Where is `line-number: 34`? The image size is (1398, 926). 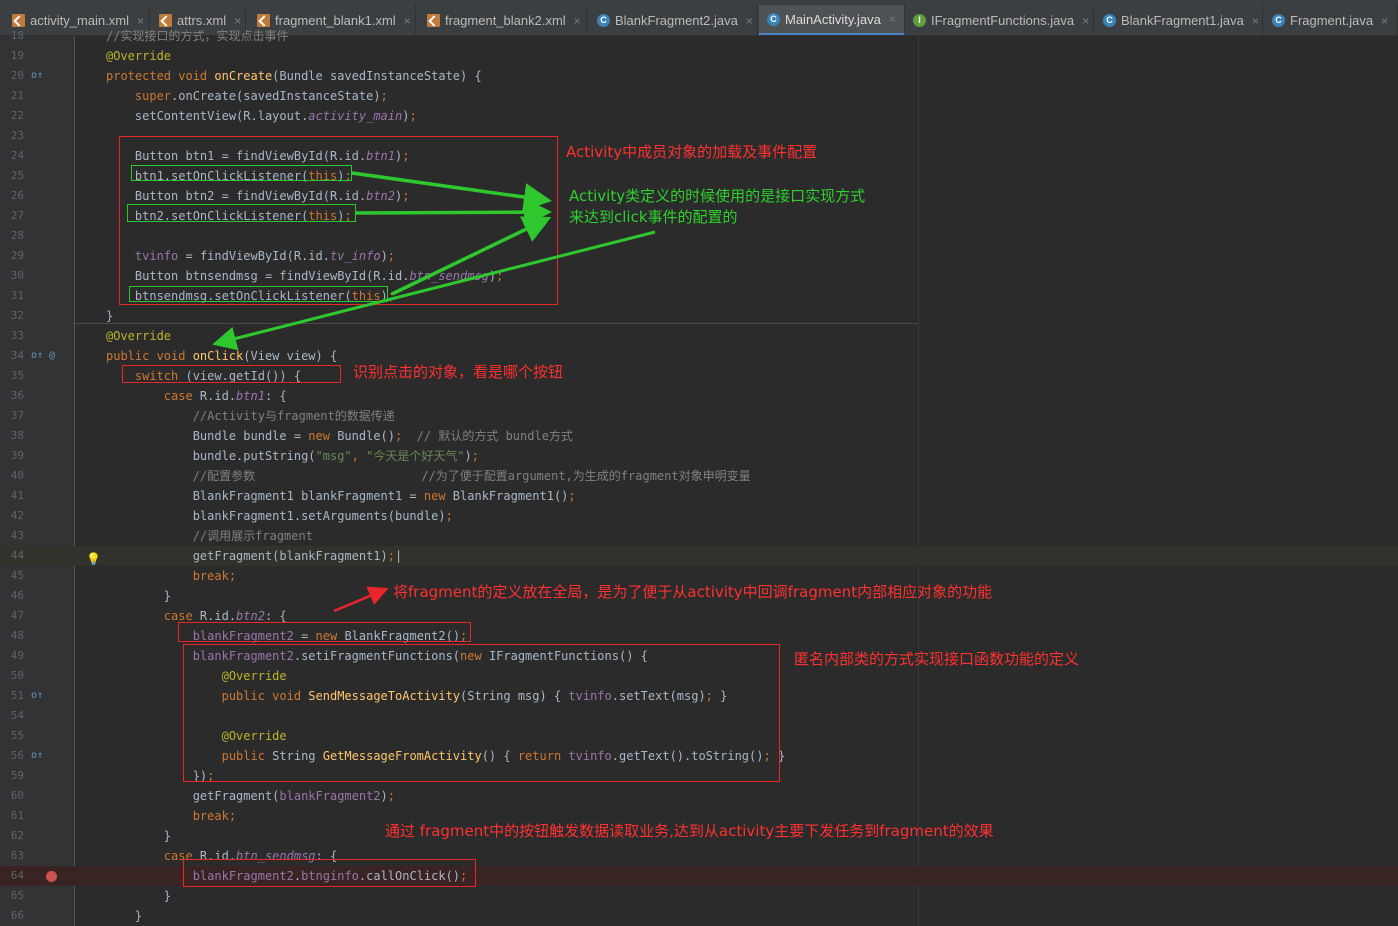
line-number: 34 is located at coordinates (17, 355).